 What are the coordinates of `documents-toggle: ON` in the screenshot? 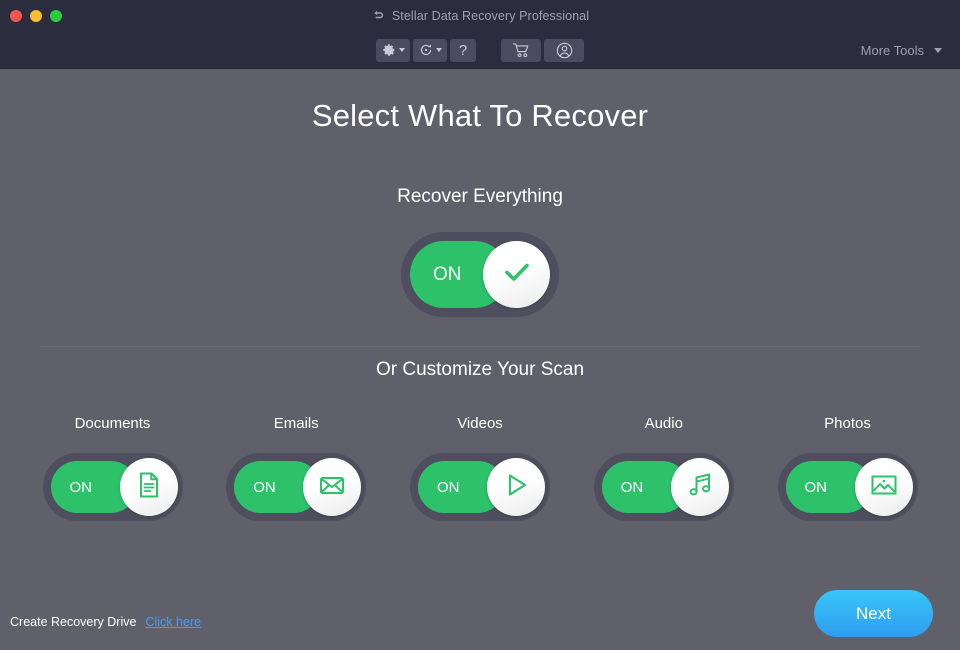 It's located at (112, 487).